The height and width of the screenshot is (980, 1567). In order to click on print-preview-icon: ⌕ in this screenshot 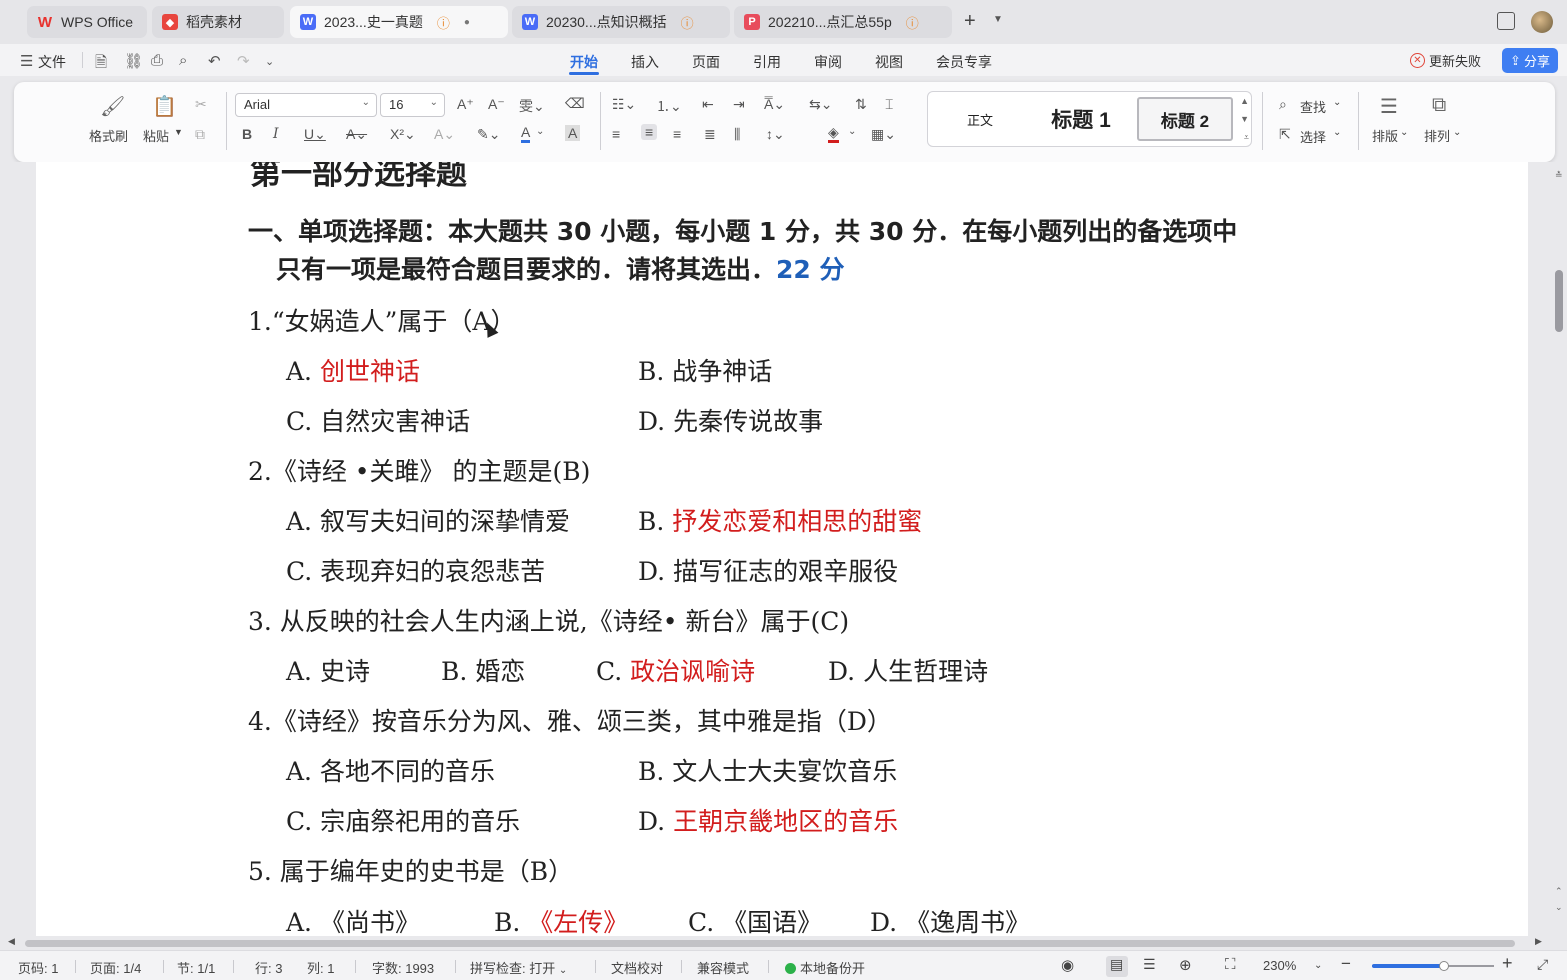, I will do `click(183, 60)`.